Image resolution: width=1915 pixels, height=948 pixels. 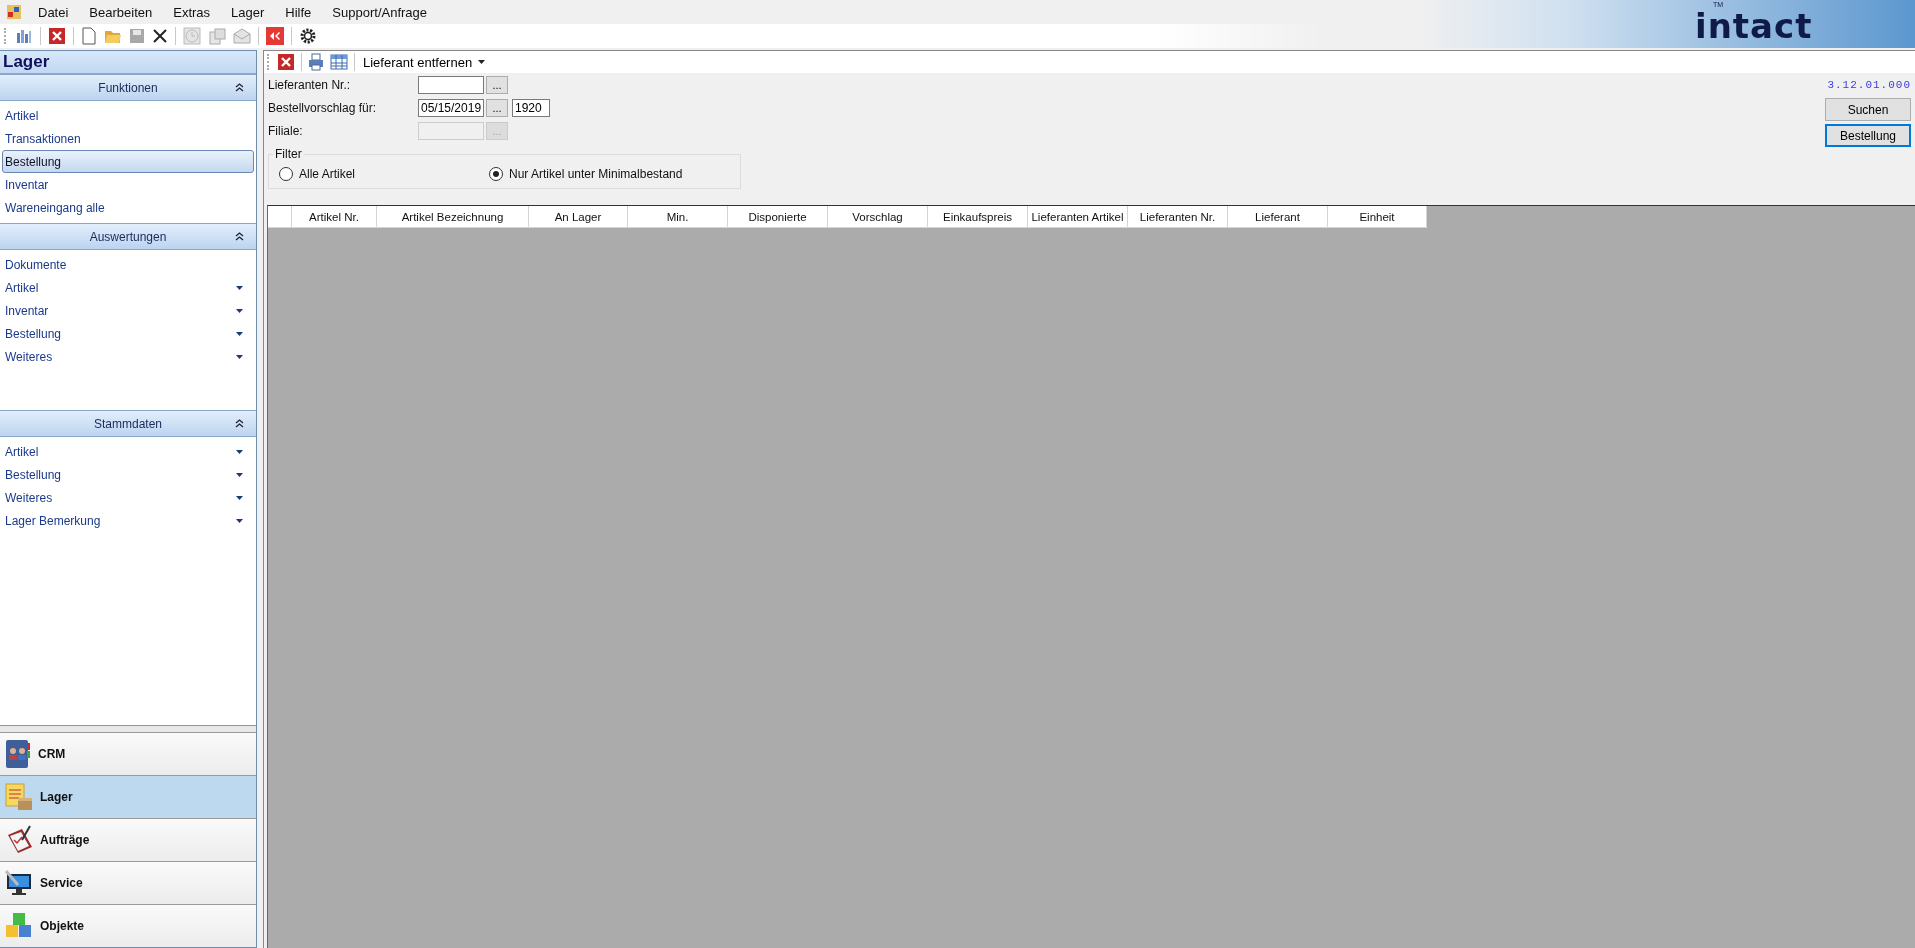 What do you see at coordinates (275, 36) in the screenshot?
I see `exit-icon` at bounding box center [275, 36].